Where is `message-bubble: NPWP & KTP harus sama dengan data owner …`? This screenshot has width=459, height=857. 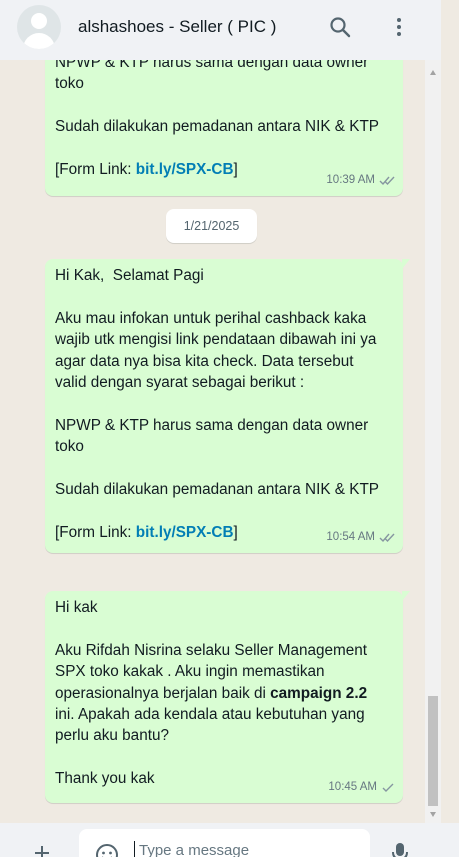 message-bubble: NPWP & KTP harus sama dengan data owner … is located at coordinates (224, 128).